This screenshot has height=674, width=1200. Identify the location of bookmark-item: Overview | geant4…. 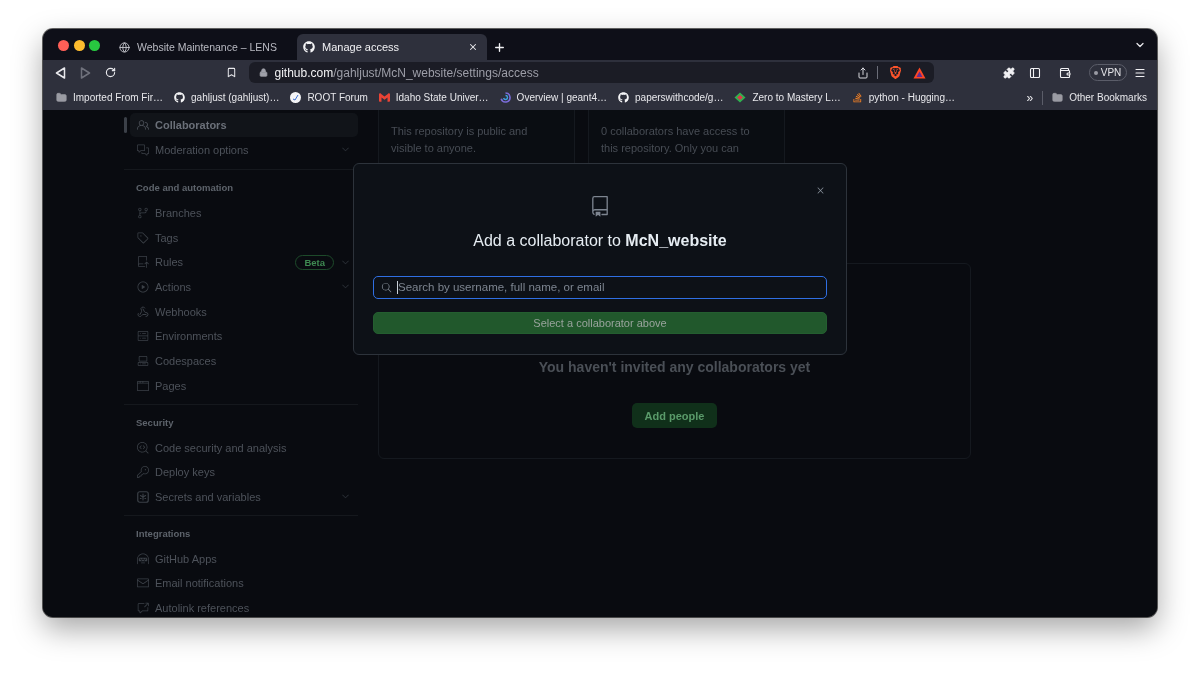
(553, 97).